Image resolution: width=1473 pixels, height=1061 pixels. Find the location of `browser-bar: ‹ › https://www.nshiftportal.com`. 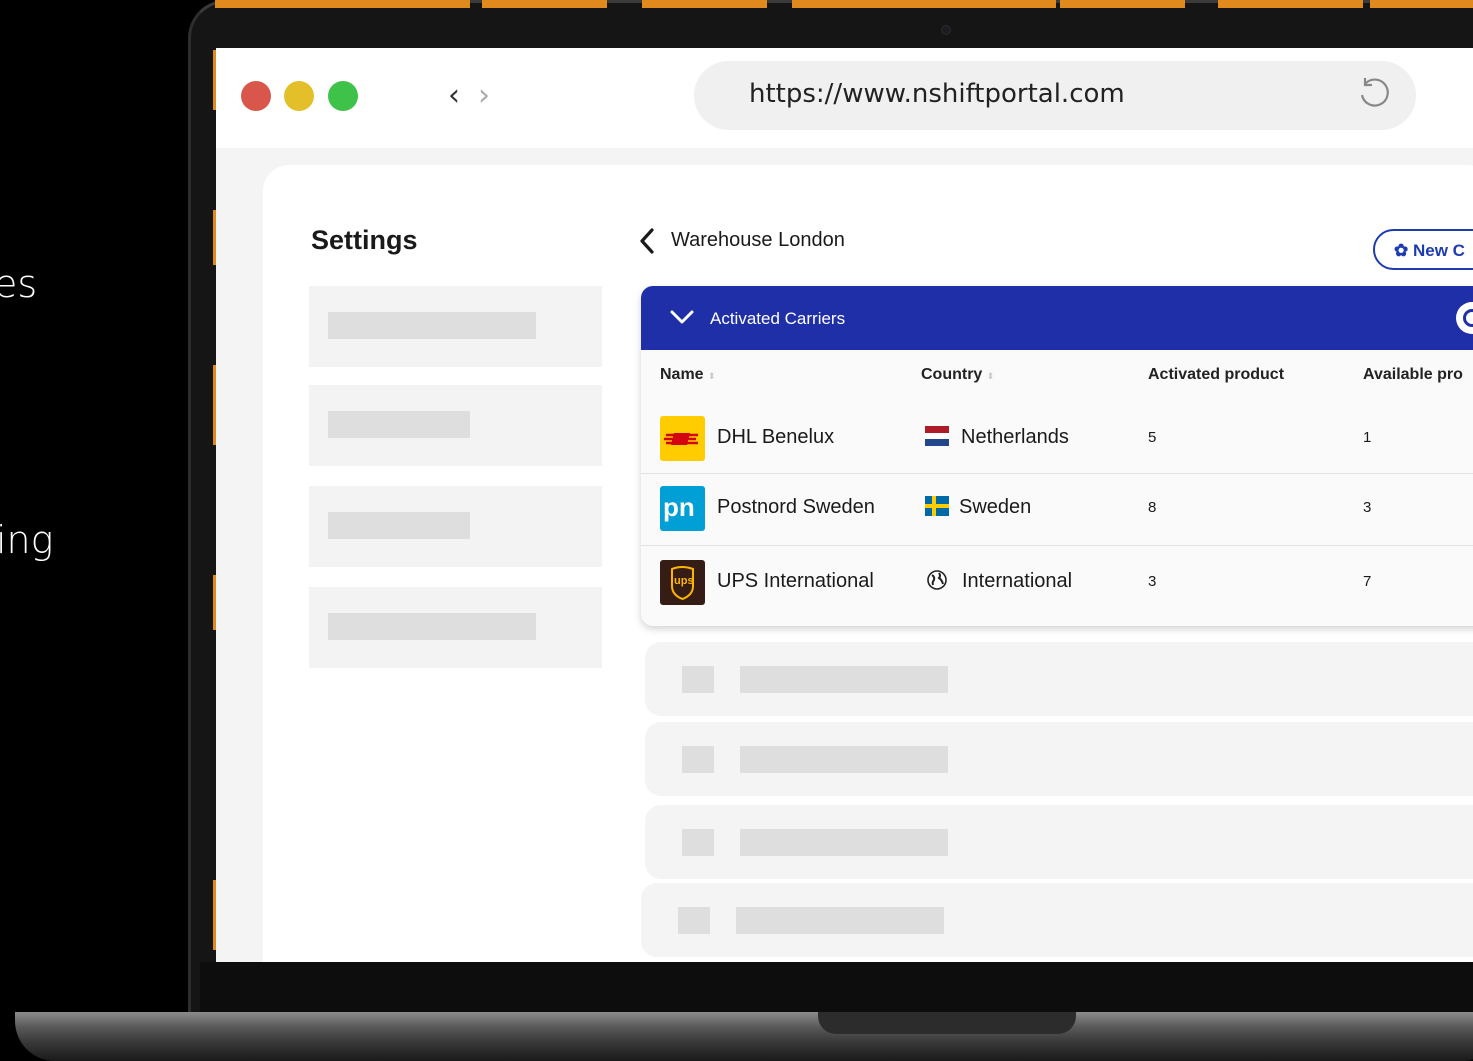

browser-bar: ‹ › https://www.nshiftportal.com is located at coordinates (844, 98).